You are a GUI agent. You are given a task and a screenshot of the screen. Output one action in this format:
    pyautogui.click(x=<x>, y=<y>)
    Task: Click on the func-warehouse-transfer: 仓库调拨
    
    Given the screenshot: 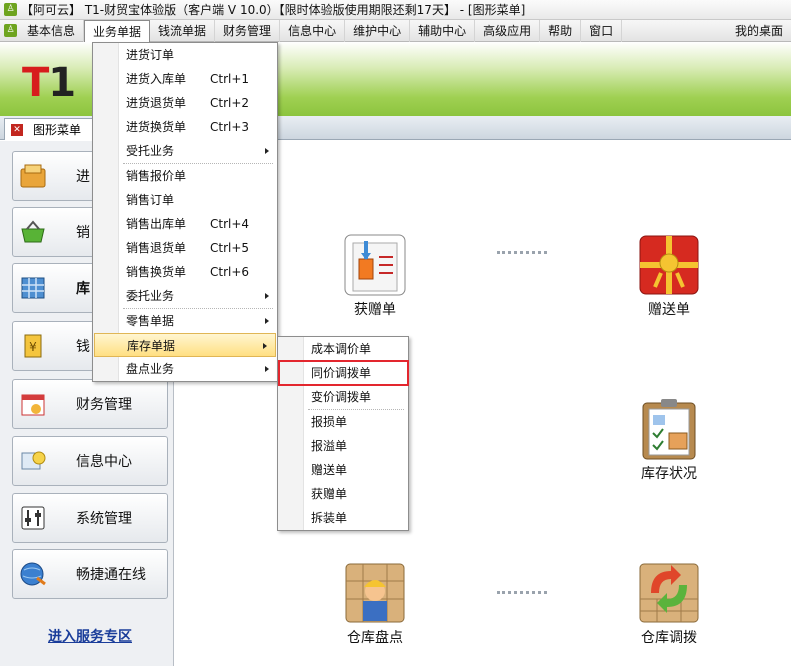 What is the action you would take?
    pyautogui.click(x=669, y=604)
    